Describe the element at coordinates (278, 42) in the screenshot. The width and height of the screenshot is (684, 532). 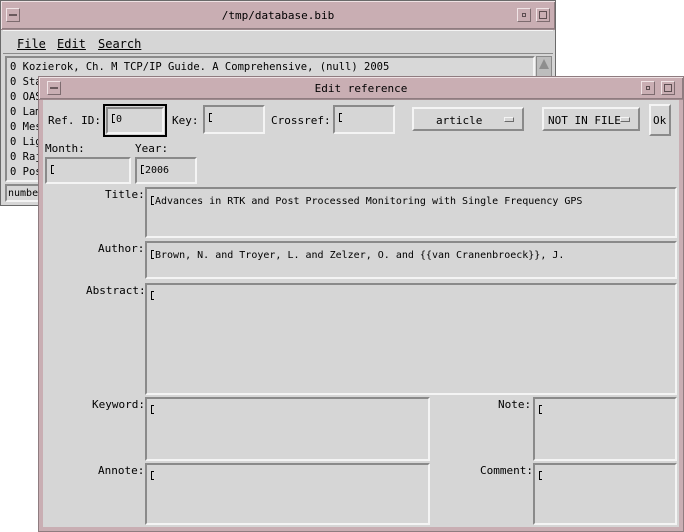
I see `menu-bar: File Edit Search` at that location.